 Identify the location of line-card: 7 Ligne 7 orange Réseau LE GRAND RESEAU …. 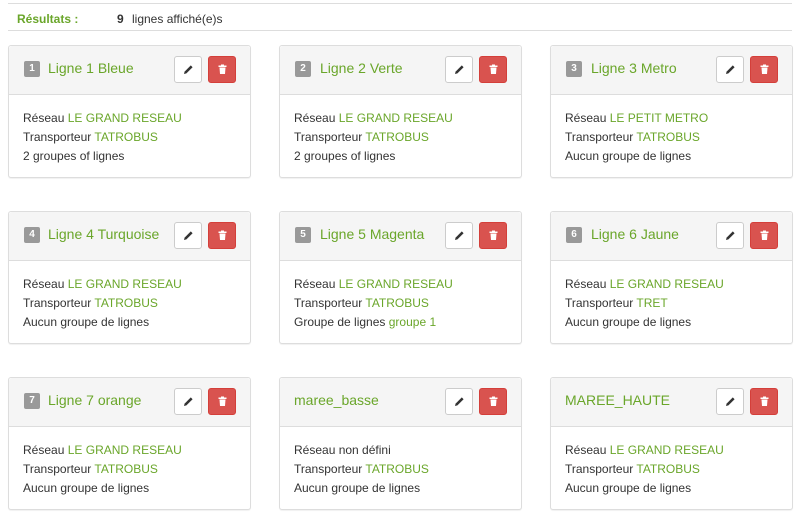
(129, 443).